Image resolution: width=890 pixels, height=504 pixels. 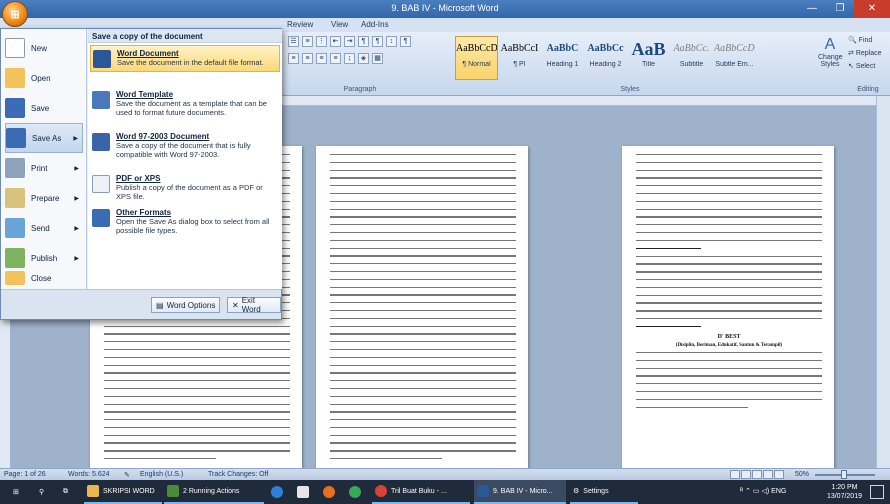 What do you see at coordinates (127, 475) in the screenshot?
I see `proofing-icon: ✎` at bounding box center [127, 475].